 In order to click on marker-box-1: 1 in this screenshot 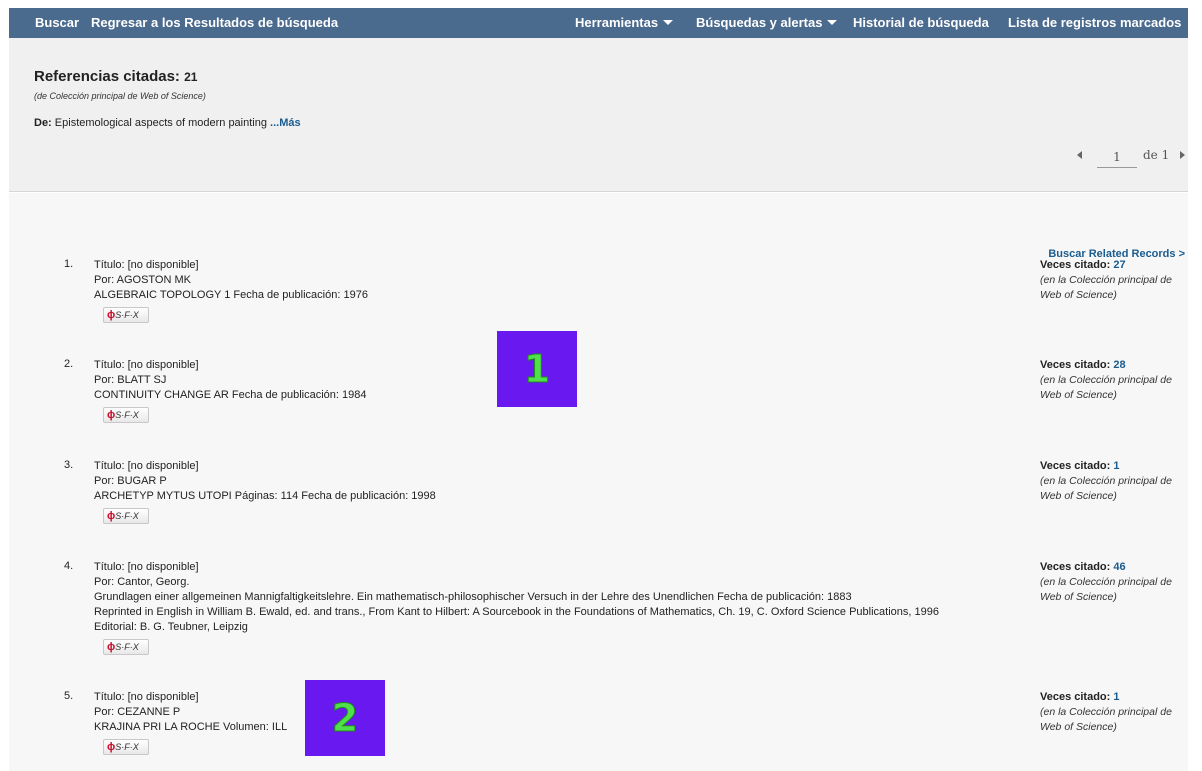, I will do `click(537, 369)`.